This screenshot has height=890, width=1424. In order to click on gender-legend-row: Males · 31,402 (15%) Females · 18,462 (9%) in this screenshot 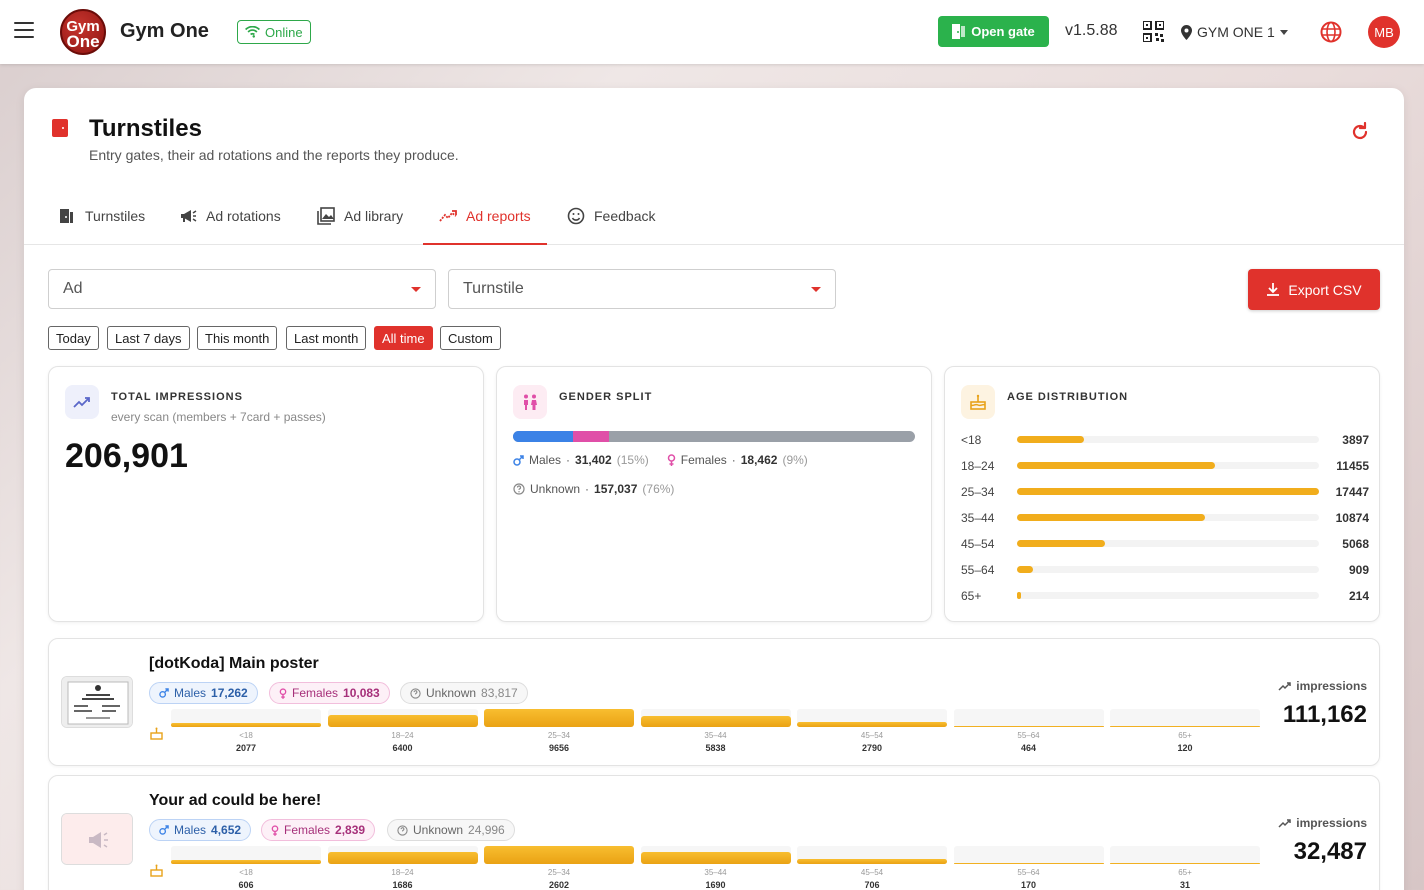, I will do `click(660, 460)`.